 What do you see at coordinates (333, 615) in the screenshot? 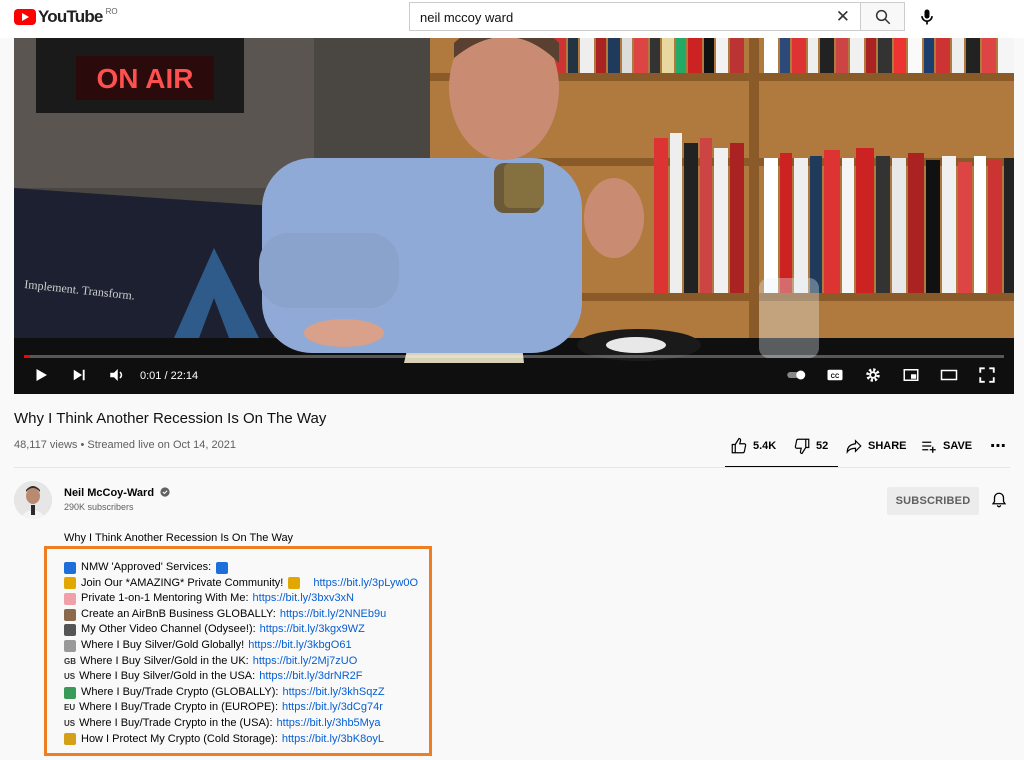
I see `description-link: https://bit.ly/2NNEb9u` at bounding box center [333, 615].